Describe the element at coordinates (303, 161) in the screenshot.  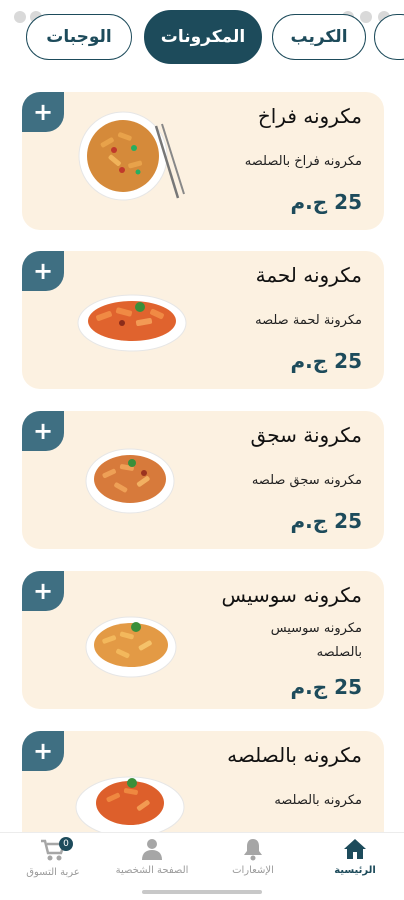
I see `product-description: مكرونه فراخ بالصلصه` at that location.